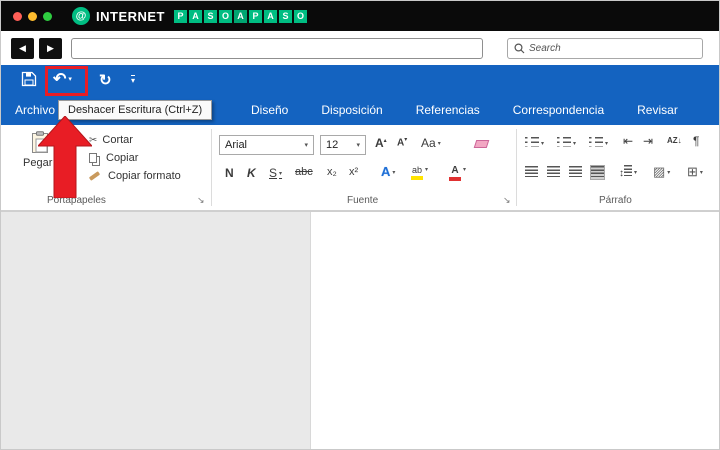 The height and width of the screenshot is (450, 720). I want to click on font-dialog-launcher: ↘, so click(507, 200).